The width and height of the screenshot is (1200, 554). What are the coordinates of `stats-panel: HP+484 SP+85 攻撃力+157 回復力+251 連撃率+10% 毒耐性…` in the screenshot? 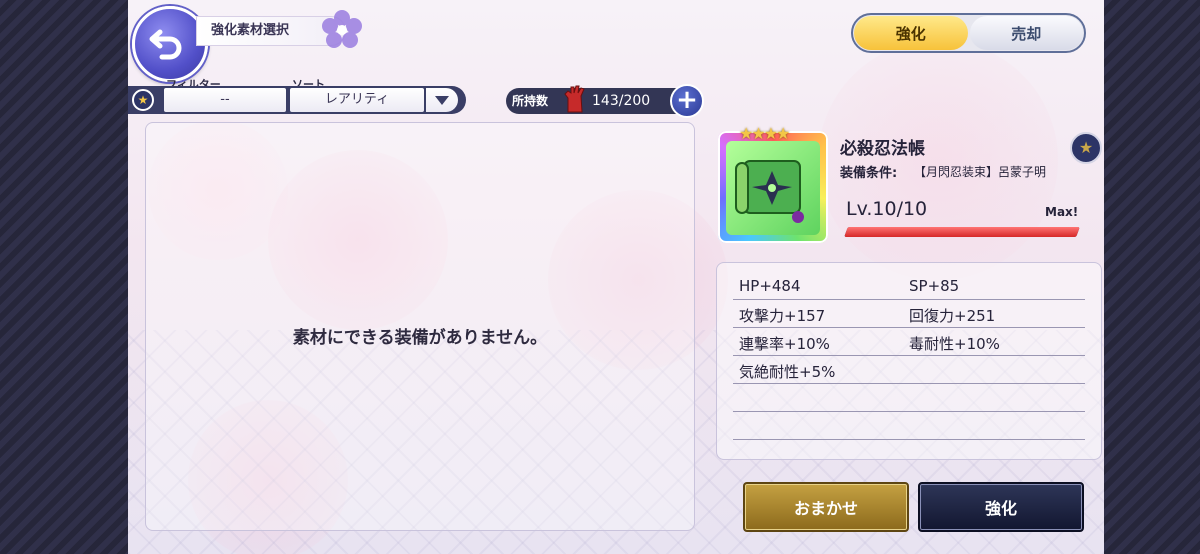 It's located at (909, 361).